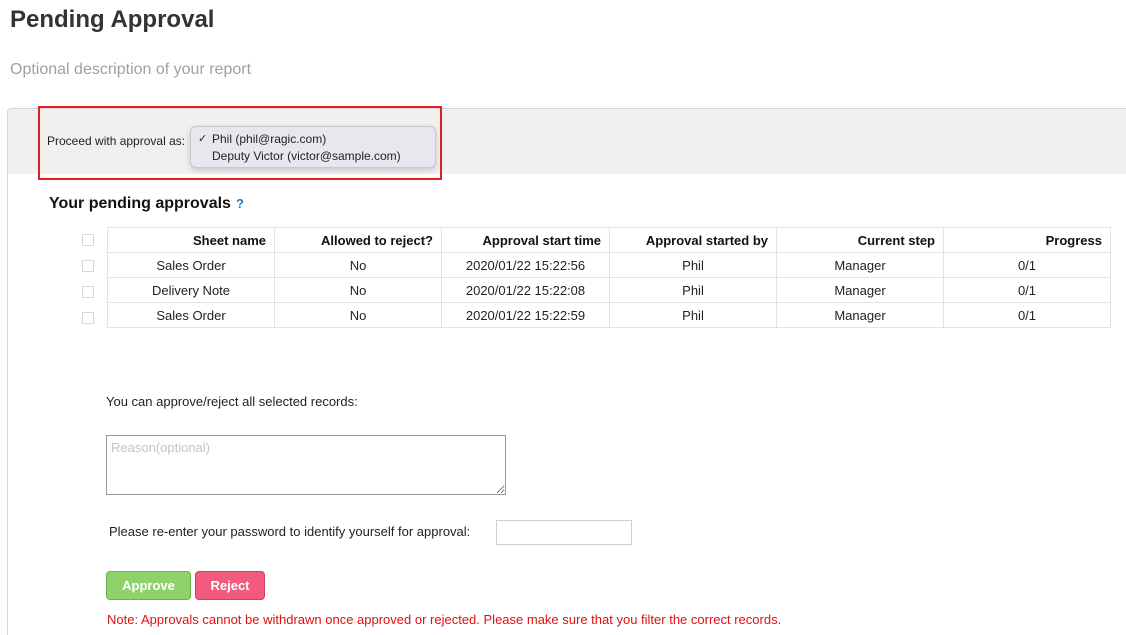 The height and width of the screenshot is (635, 1126). Describe the element at coordinates (525, 315) in the screenshot. I see `cell-approval-start-time: 2020/01/22 15:22:59` at that location.